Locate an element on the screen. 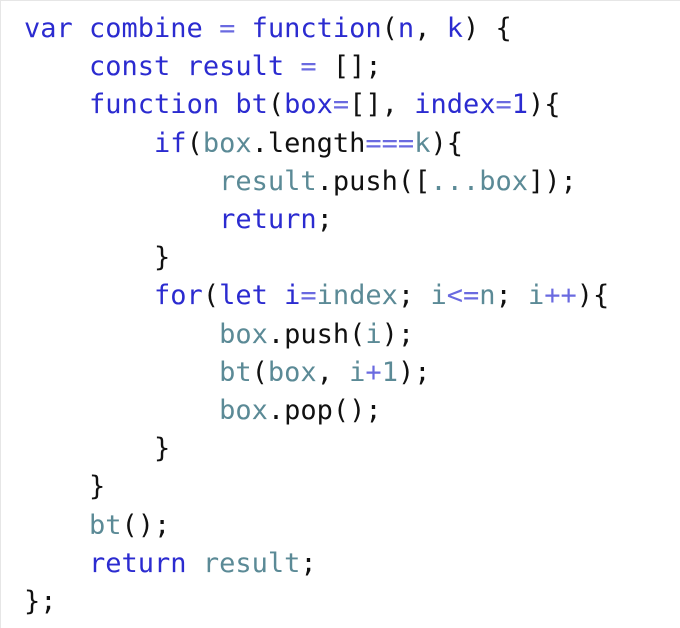 This screenshot has height=628, width=680. code-line: function bt(box=[], index=1){ is located at coordinates (292, 105).